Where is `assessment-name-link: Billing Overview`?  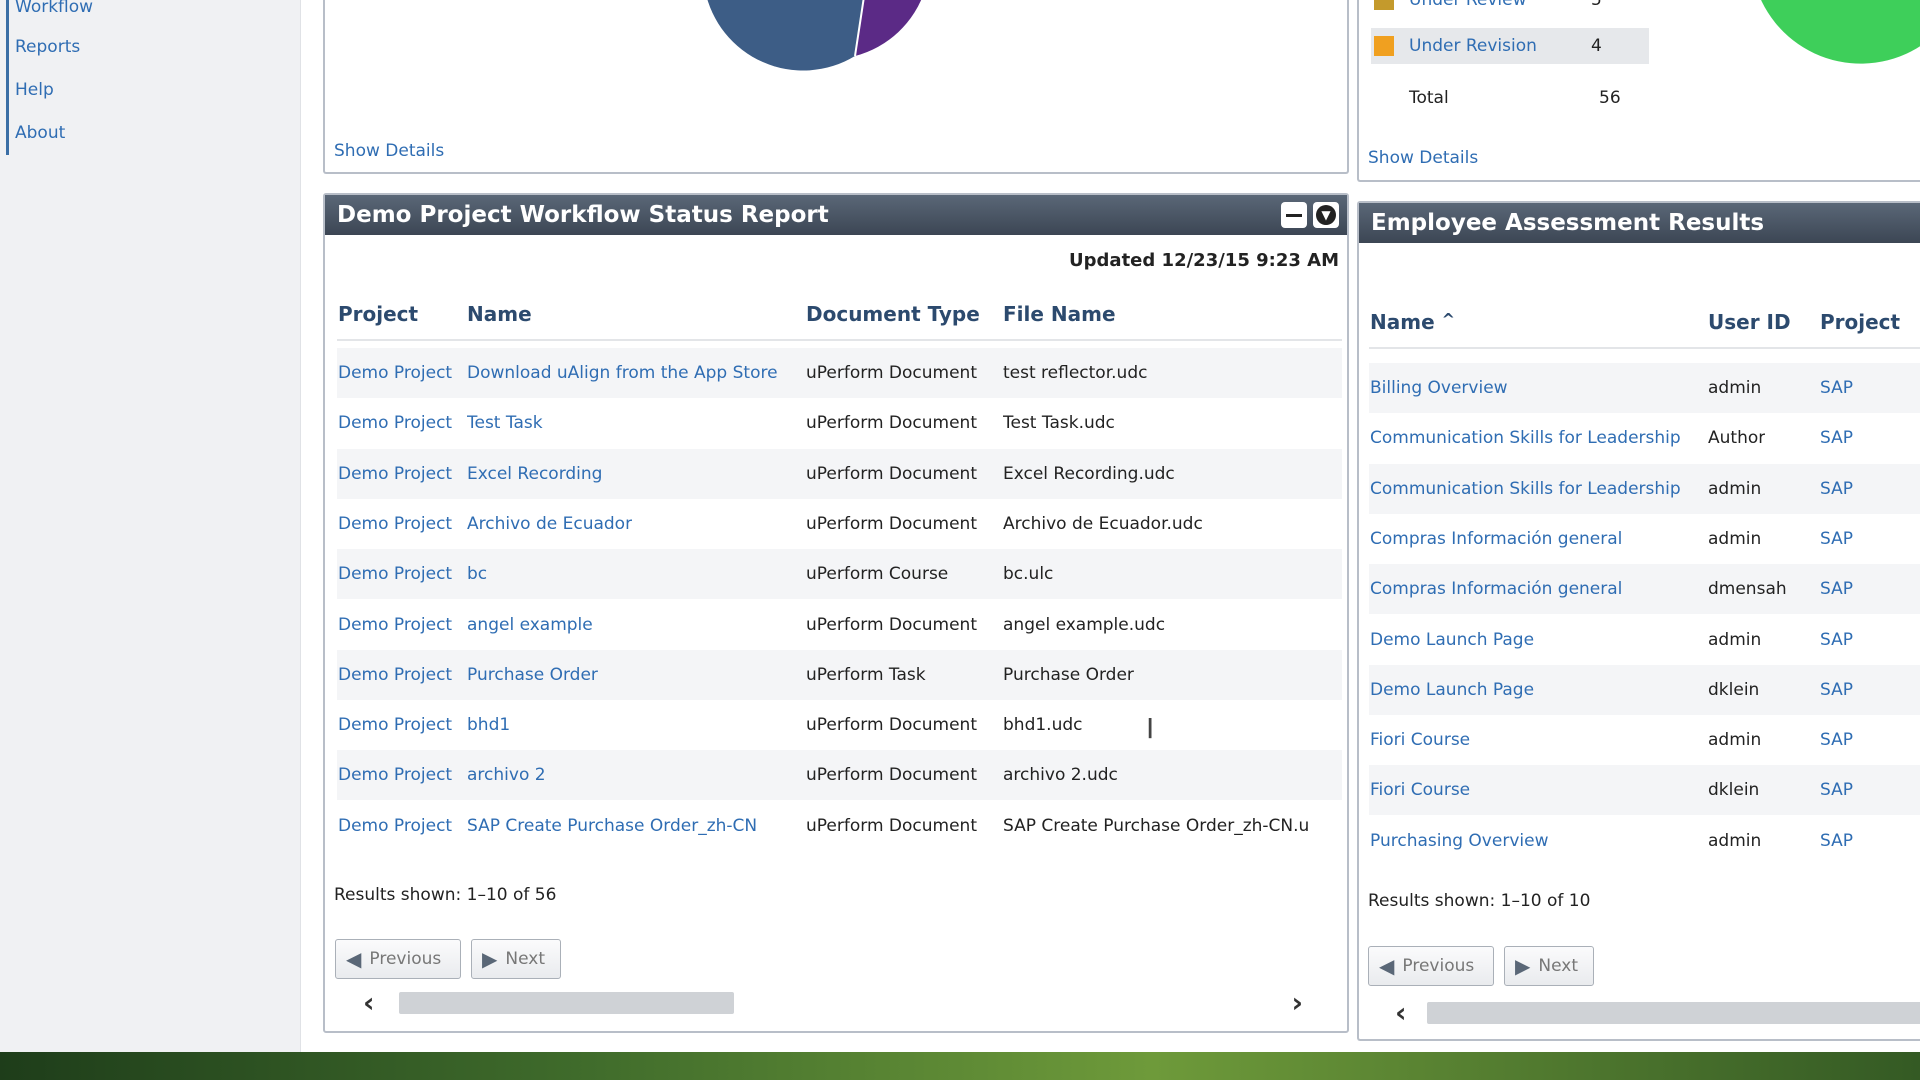 assessment-name-link: Billing Overview is located at coordinates (1439, 388).